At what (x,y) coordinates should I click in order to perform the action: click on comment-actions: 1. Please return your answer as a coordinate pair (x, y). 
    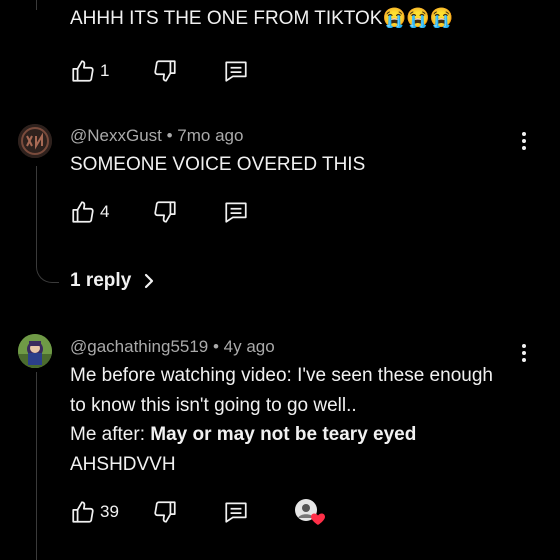
    Looking at the image, I should click on (170, 71).